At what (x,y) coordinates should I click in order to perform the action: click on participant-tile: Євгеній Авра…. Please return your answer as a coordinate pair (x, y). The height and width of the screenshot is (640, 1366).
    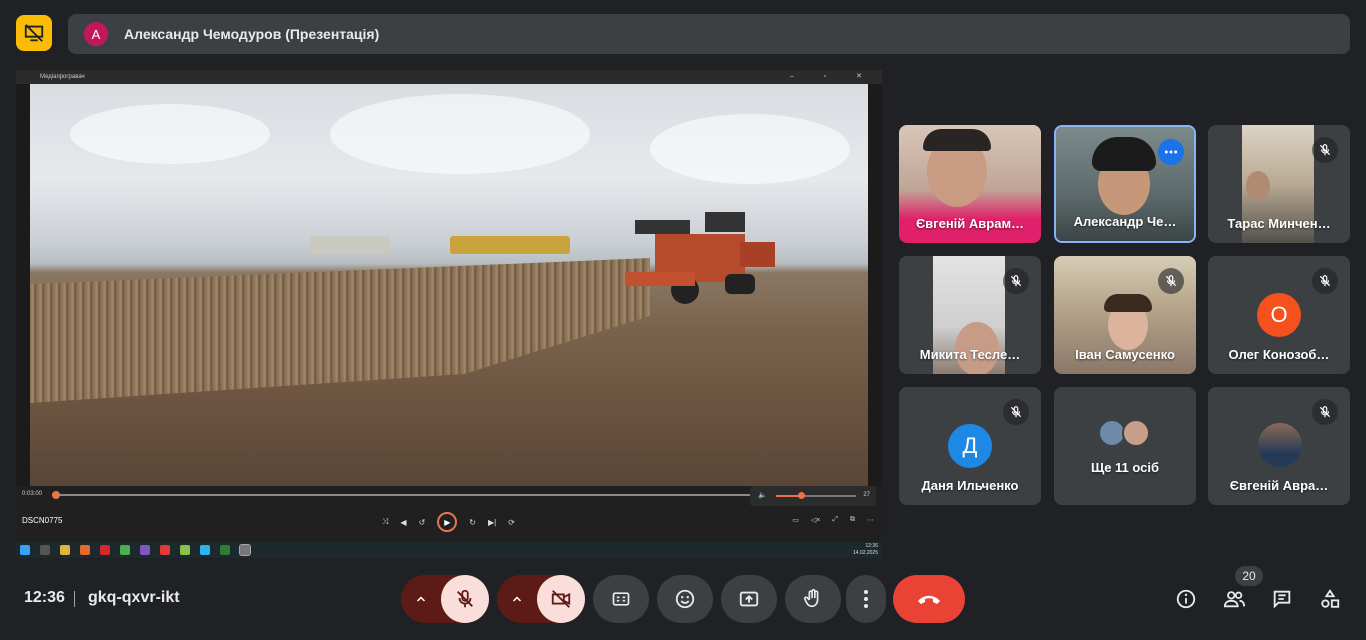
    Looking at the image, I should click on (1279, 446).